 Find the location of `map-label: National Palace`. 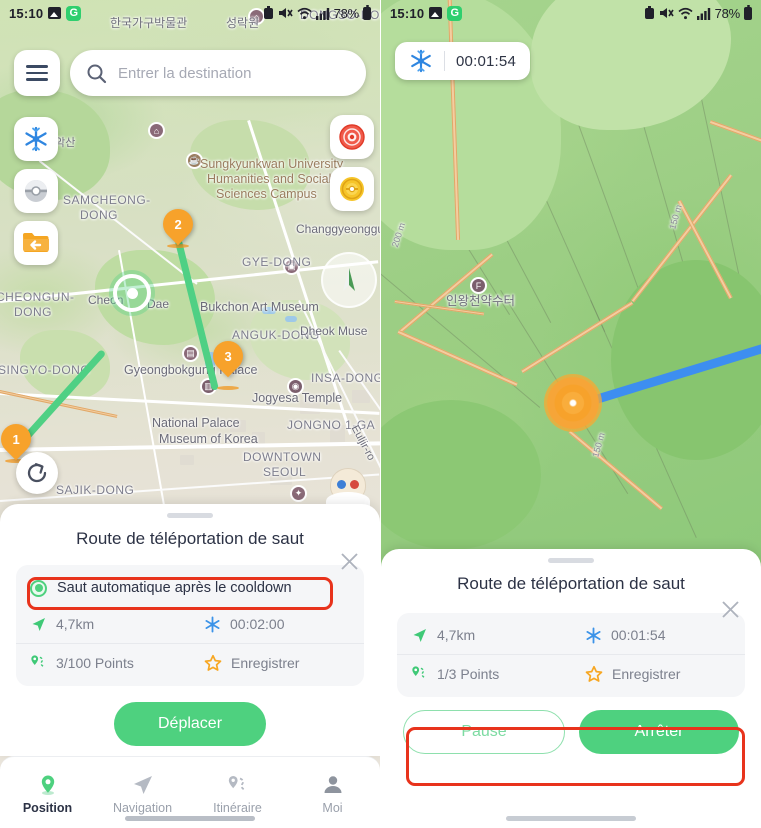

map-label: National Palace is located at coordinates (196, 423).